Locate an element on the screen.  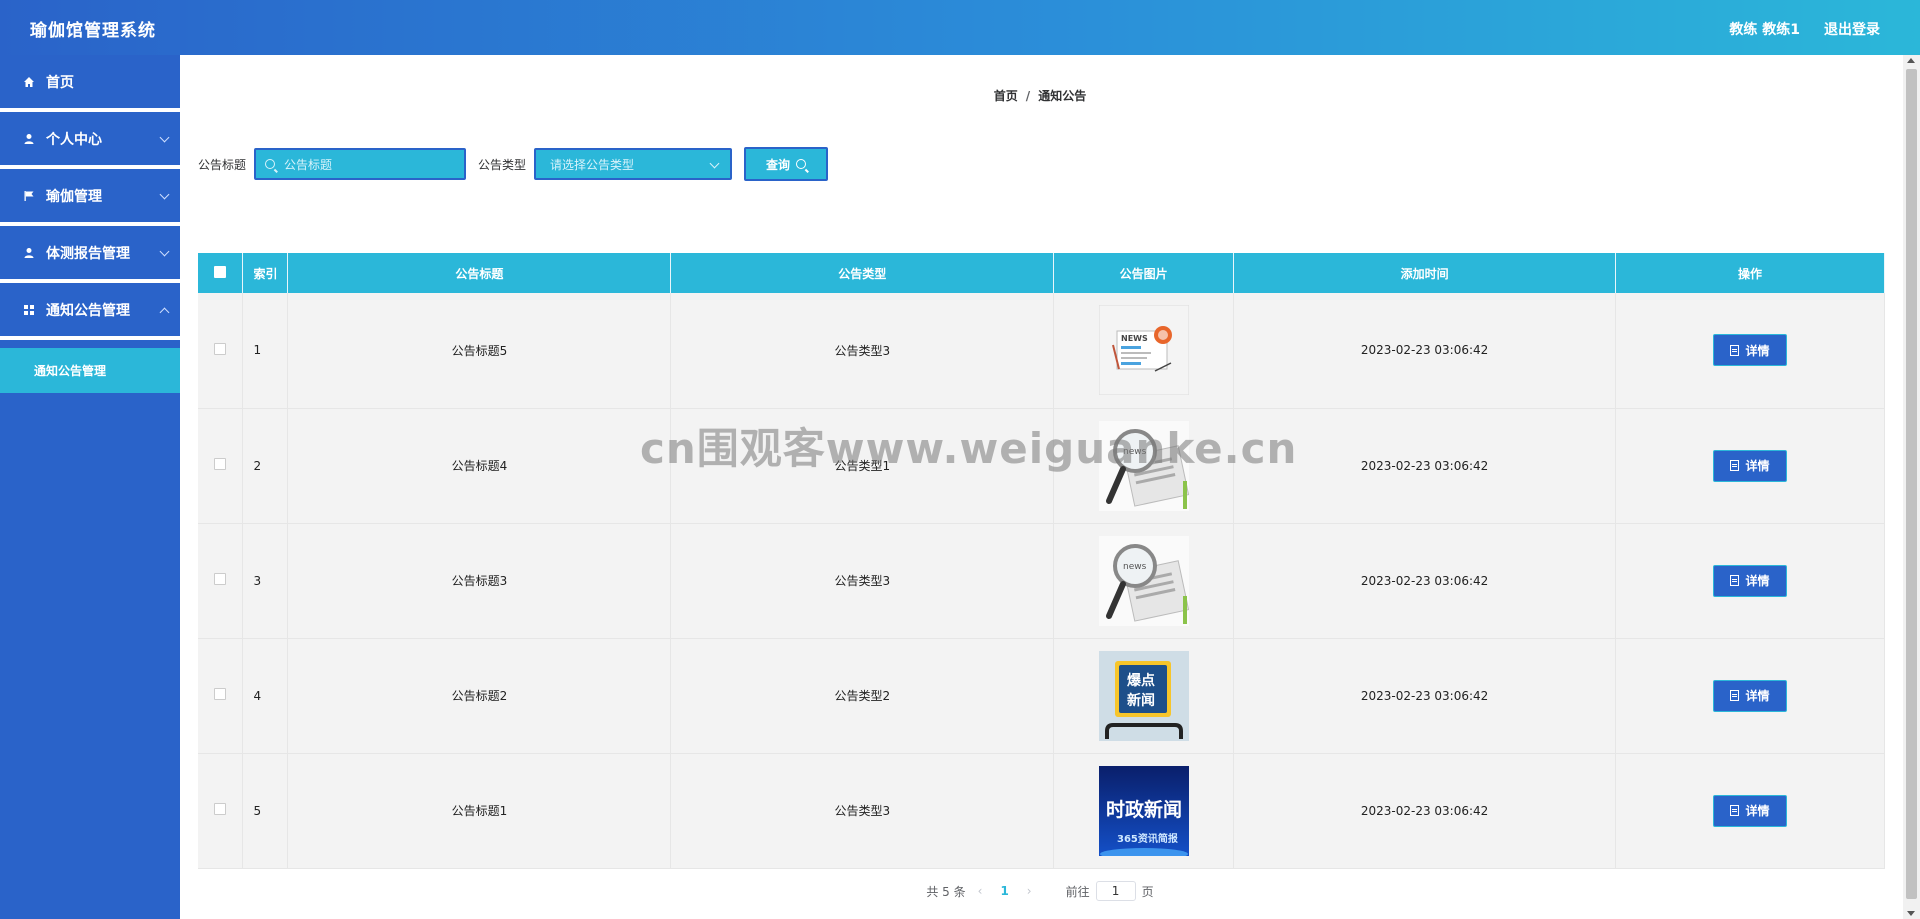
select-all-cell is located at coordinates (221, 273).